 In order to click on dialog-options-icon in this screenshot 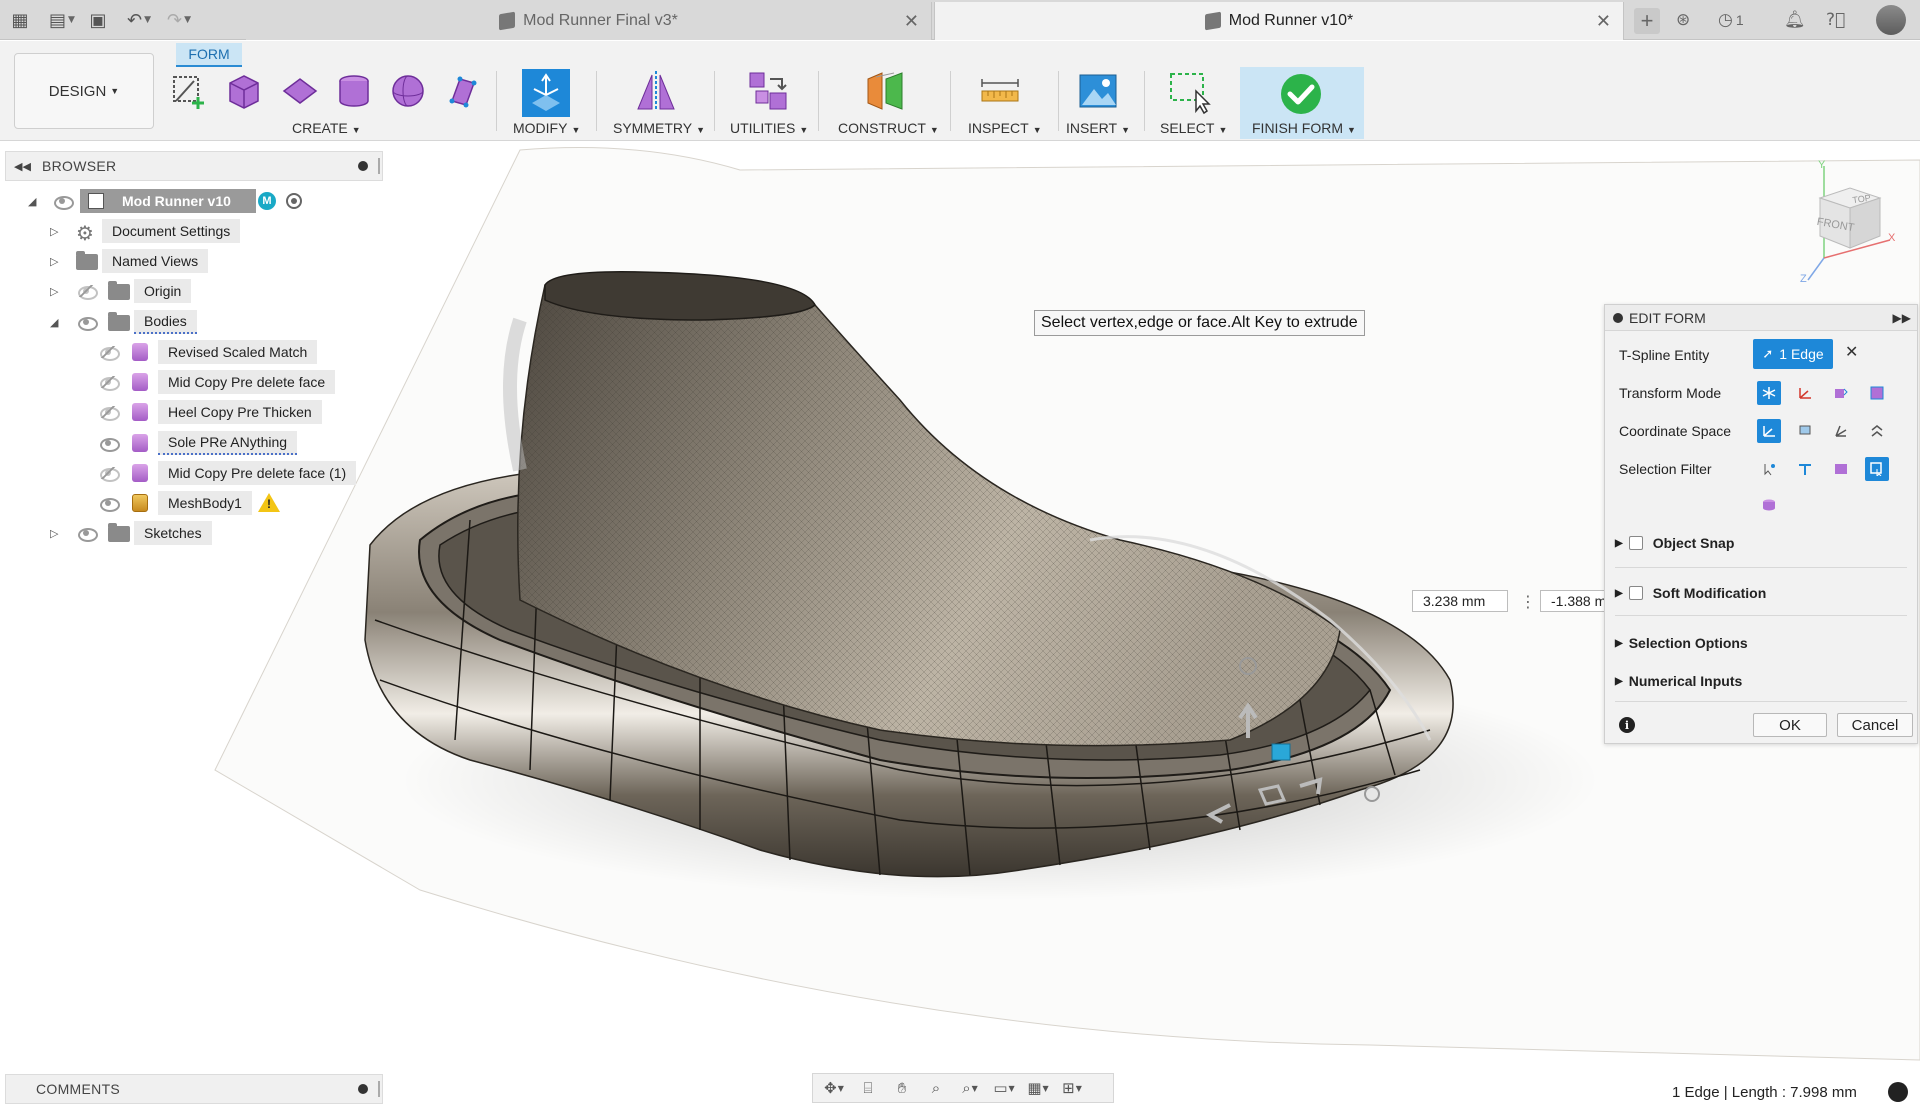, I will do `click(1618, 317)`.